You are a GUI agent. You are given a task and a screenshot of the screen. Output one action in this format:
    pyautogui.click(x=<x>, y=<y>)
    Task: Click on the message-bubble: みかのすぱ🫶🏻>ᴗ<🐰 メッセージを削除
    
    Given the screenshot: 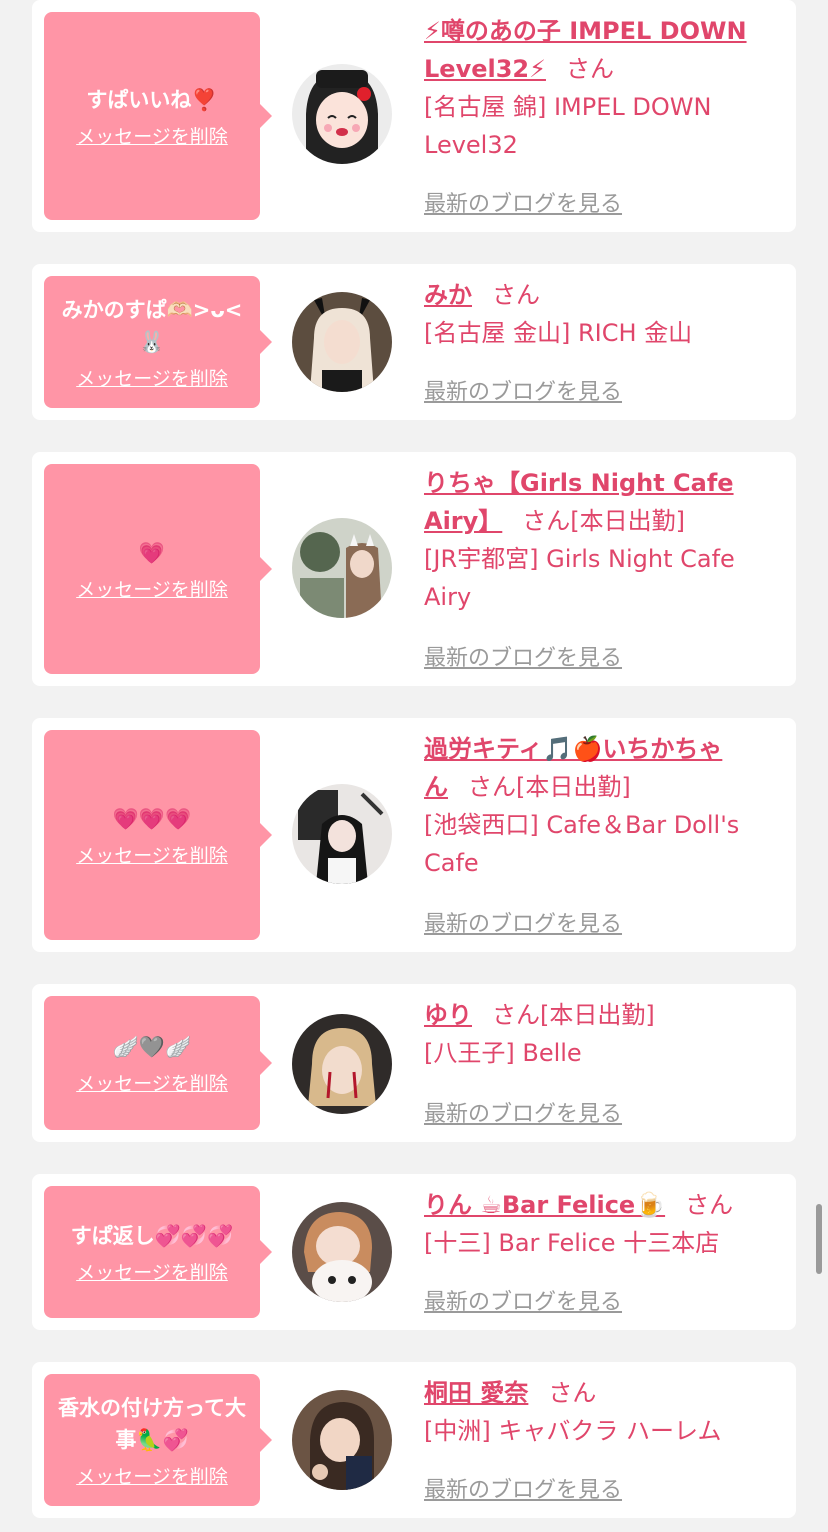 What is the action you would take?
    pyautogui.click(x=158, y=342)
    